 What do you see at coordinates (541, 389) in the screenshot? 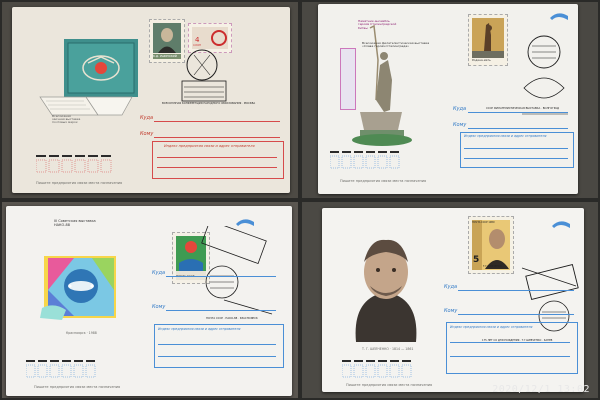
I see `photo-timestamp: 2020/12/1 13:02` at bounding box center [541, 389].